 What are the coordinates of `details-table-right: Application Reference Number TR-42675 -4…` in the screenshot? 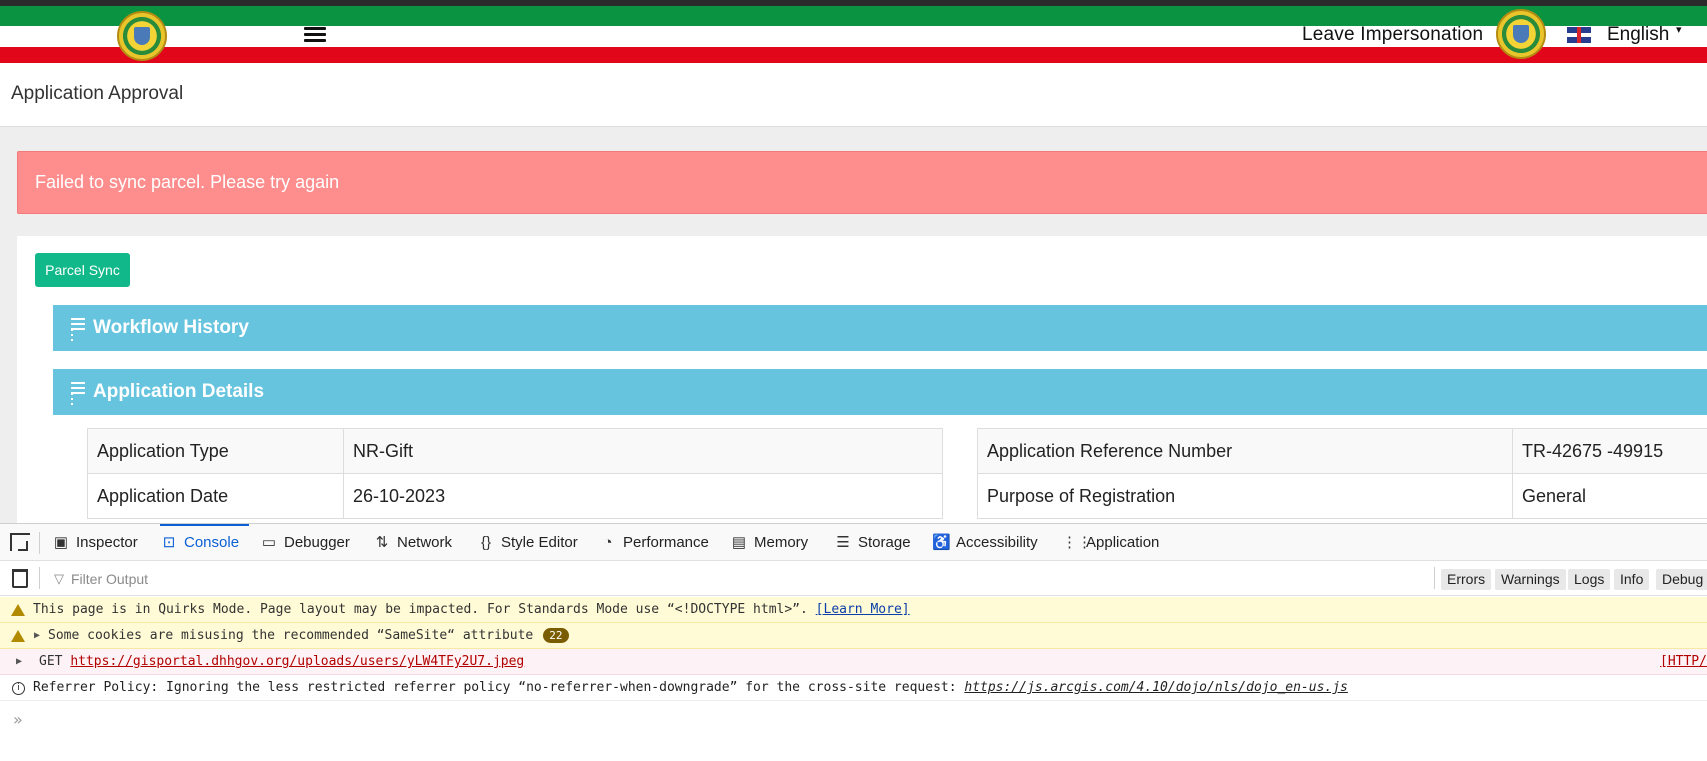 It's located at (1342, 473).